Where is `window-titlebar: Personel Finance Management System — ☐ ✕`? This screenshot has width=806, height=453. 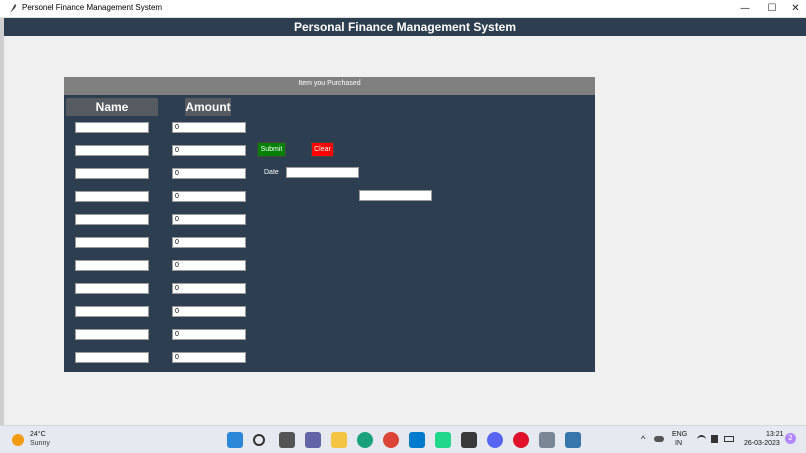 window-titlebar: Personel Finance Management System — ☐ ✕ is located at coordinates (403, 9).